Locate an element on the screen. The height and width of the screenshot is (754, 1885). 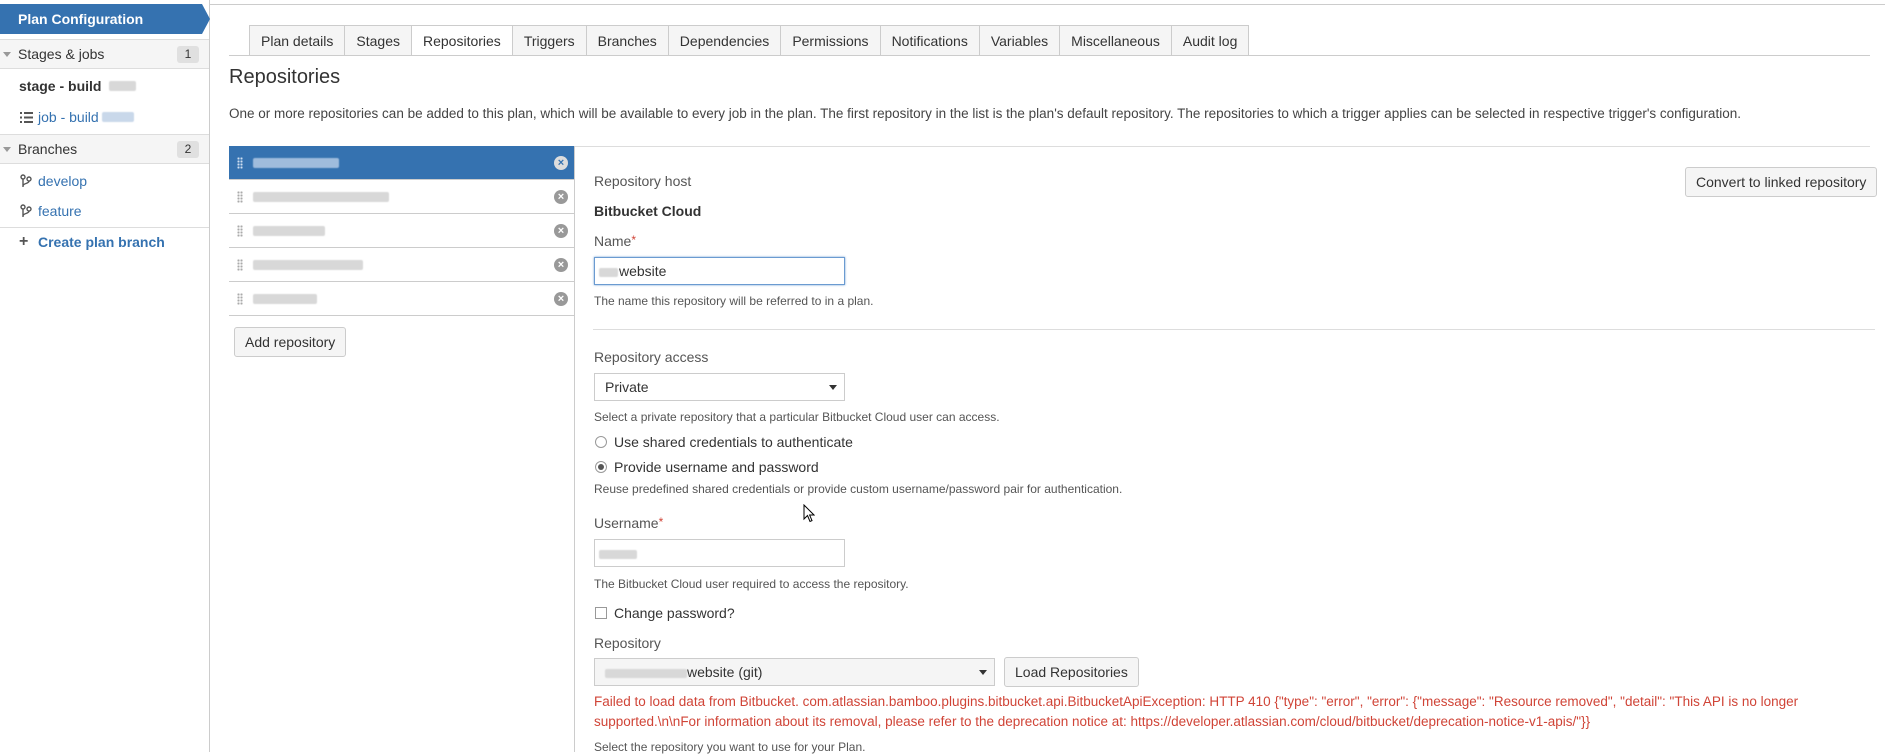
name-input-value: website is located at coordinates (643, 271).